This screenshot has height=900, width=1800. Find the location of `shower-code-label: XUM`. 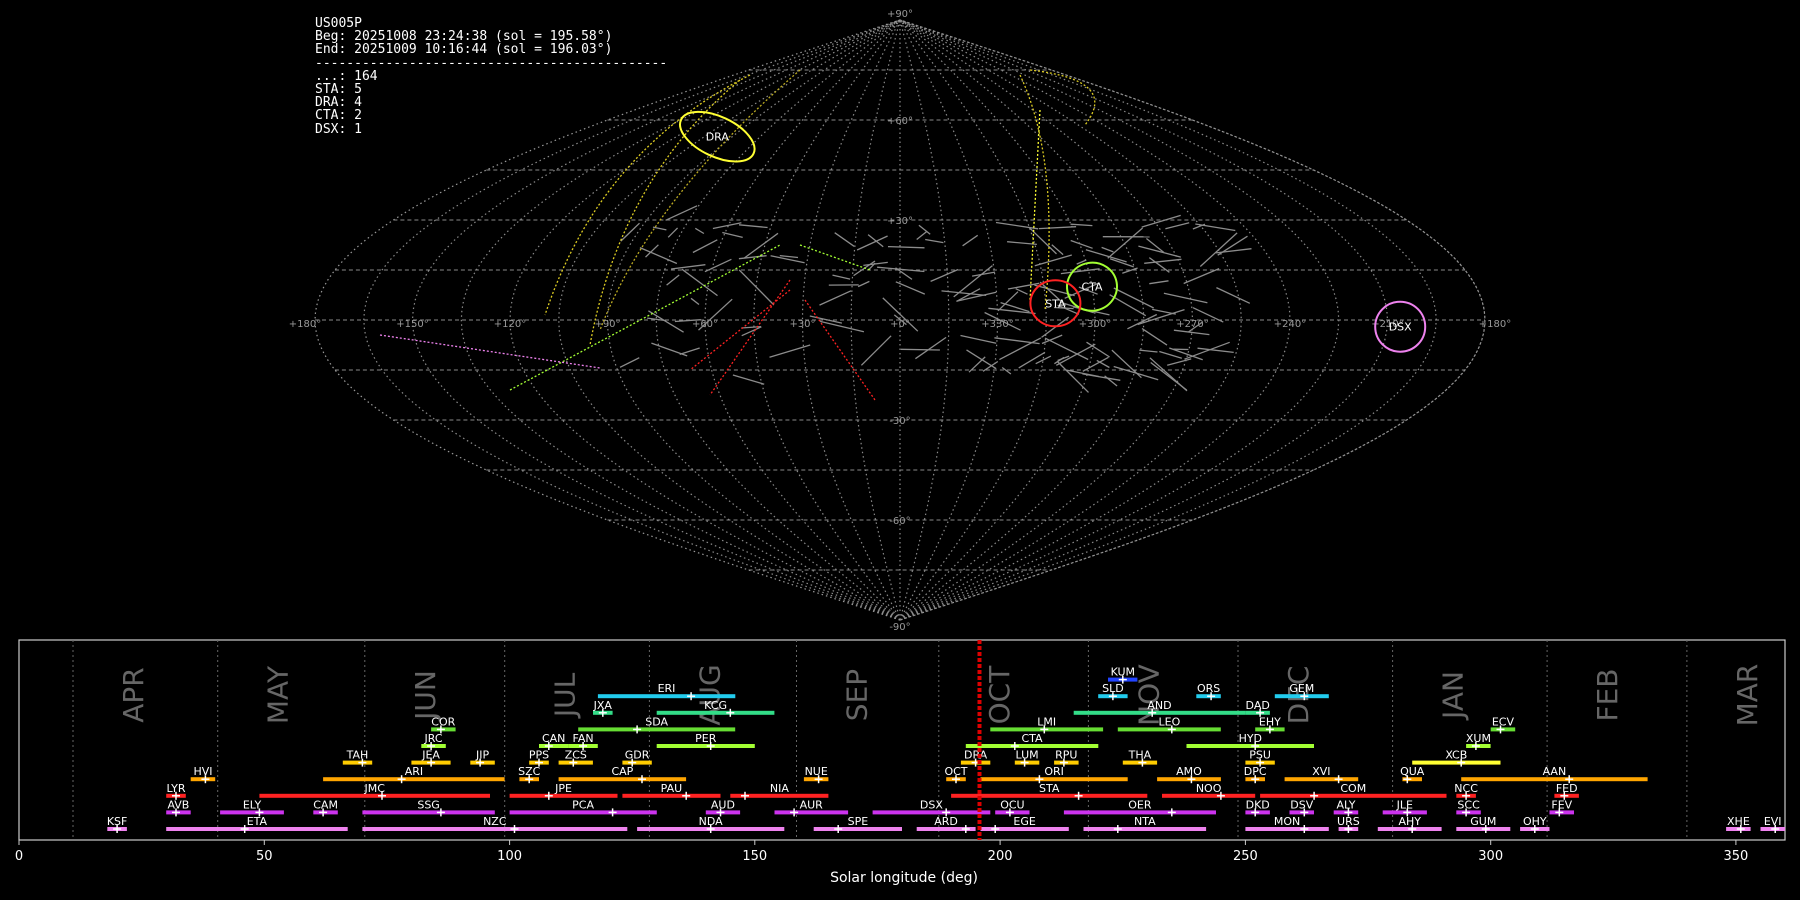

shower-code-label: XUM is located at coordinates (1478, 738).